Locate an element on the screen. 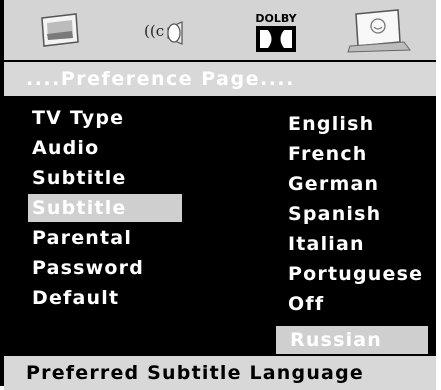 Image resolution: width=441 pixels, height=390 pixels. option-off: Off is located at coordinates (306, 304).